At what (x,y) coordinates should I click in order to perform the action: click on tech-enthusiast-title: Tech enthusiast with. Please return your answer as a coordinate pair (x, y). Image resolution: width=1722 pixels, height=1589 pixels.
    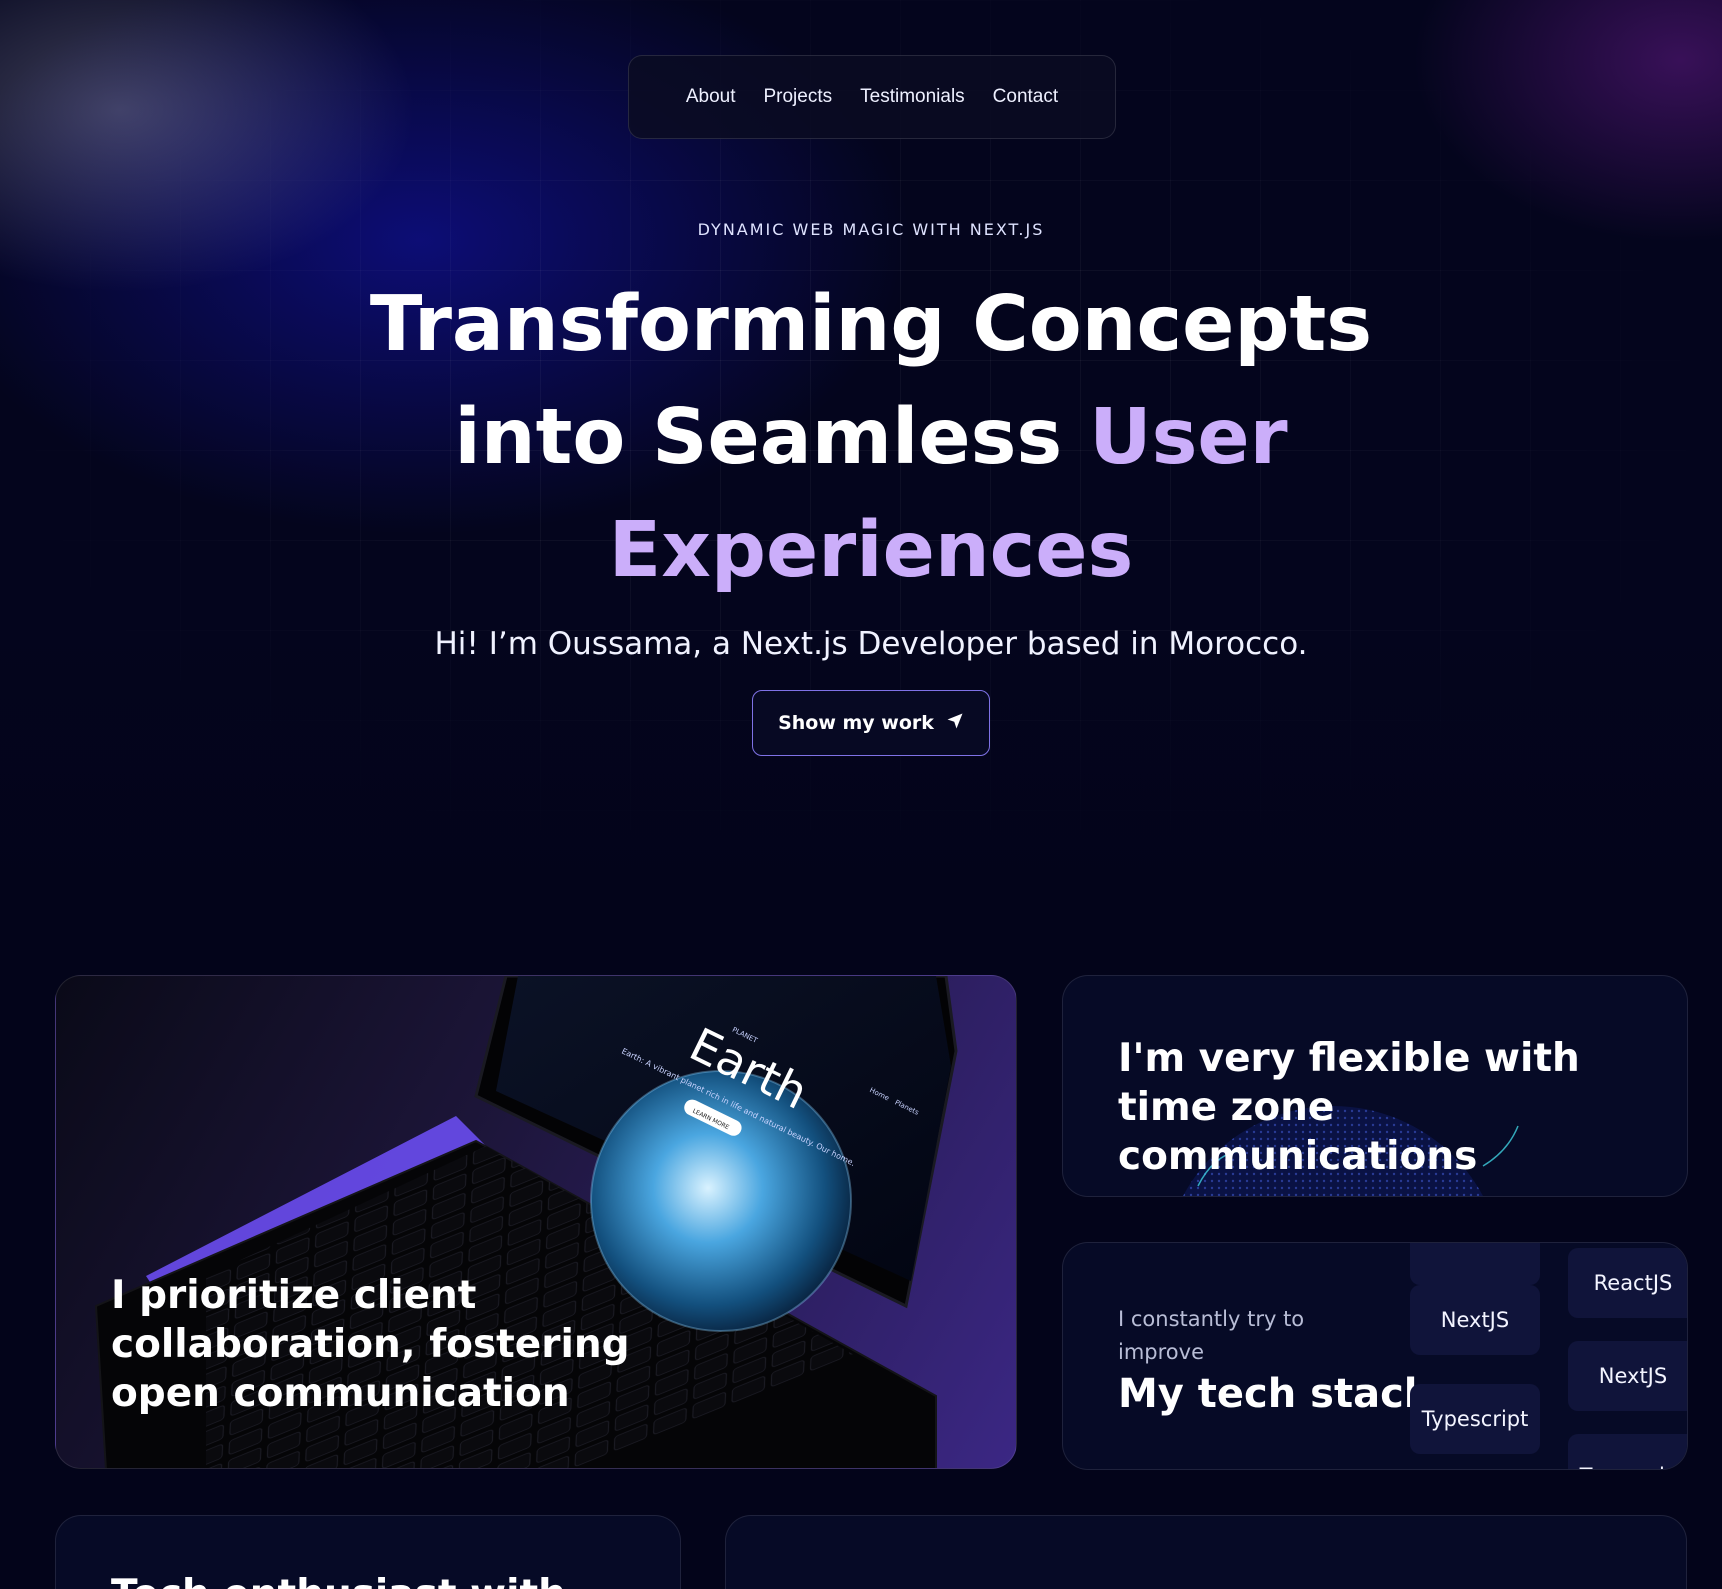
    Looking at the image, I should click on (338, 1580).